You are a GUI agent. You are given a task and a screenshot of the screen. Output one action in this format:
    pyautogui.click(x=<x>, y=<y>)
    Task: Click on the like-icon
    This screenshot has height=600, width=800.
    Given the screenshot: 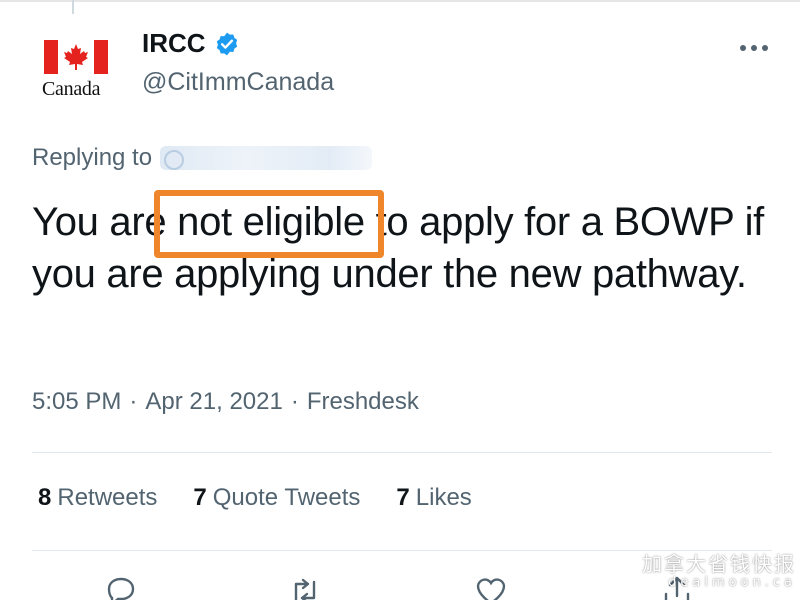 What is the action you would take?
    pyautogui.click(x=491, y=587)
    